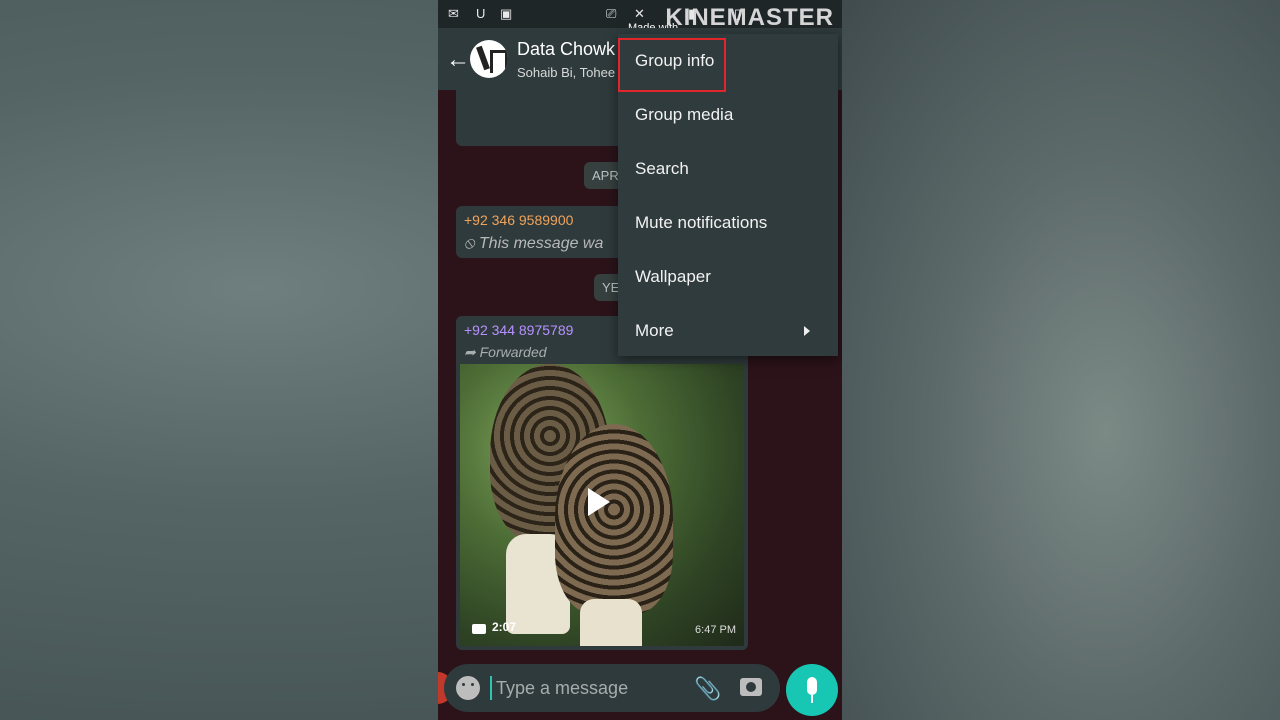  I want to click on group-name: Data Chowk, so click(566, 49).